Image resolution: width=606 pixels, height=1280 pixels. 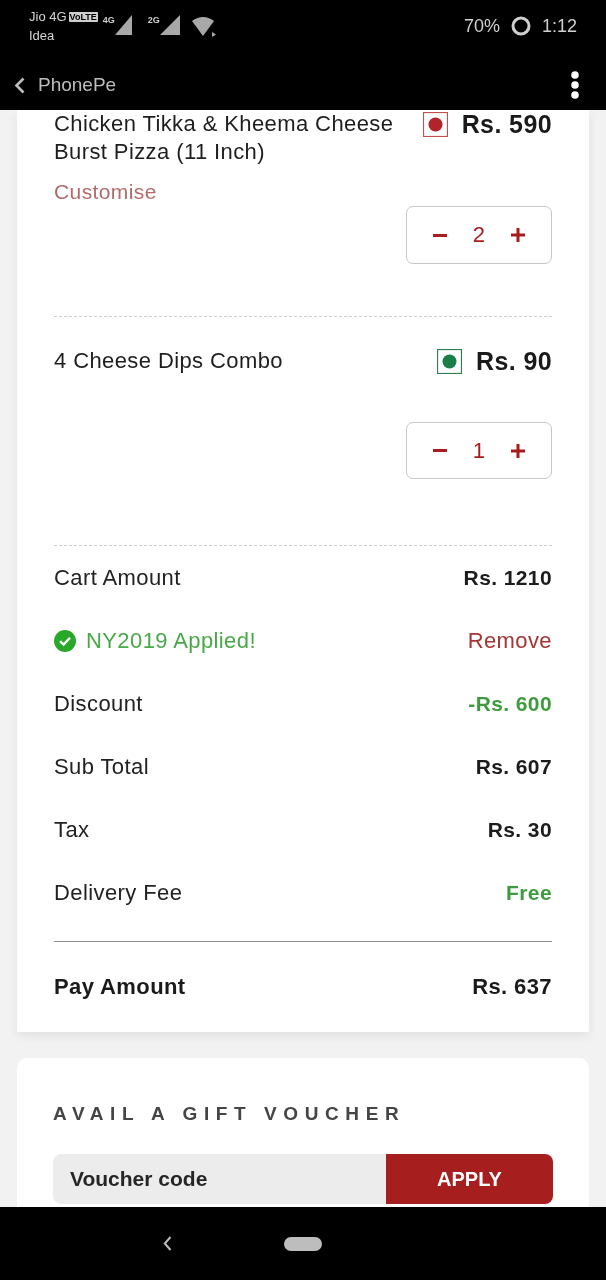 What do you see at coordinates (529, 892) in the screenshot?
I see `summary-value: Free` at bounding box center [529, 892].